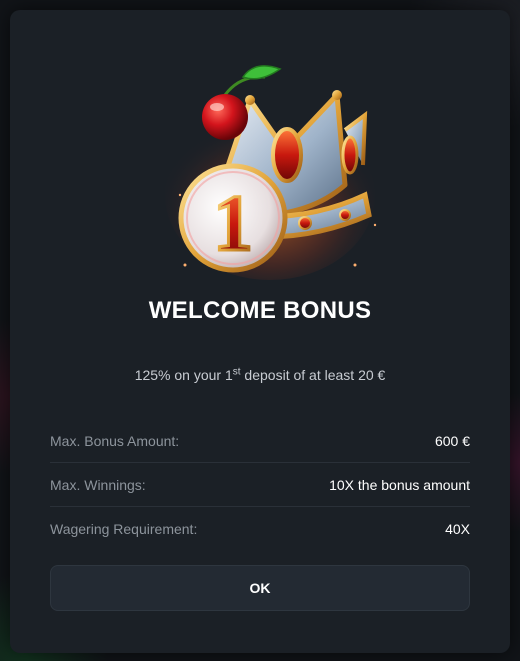 The image size is (520, 661). I want to click on detail-value: 600 €, so click(452, 440).